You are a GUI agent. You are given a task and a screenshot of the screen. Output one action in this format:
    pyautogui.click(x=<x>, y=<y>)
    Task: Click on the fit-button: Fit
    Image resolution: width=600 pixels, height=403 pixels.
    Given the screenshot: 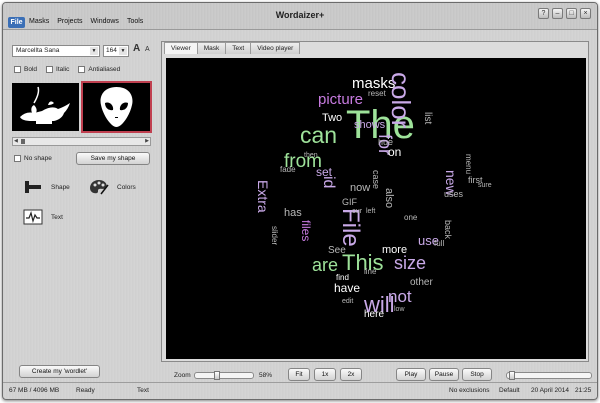 What is the action you would take?
    pyautogui.click(x=299, y=374)
    